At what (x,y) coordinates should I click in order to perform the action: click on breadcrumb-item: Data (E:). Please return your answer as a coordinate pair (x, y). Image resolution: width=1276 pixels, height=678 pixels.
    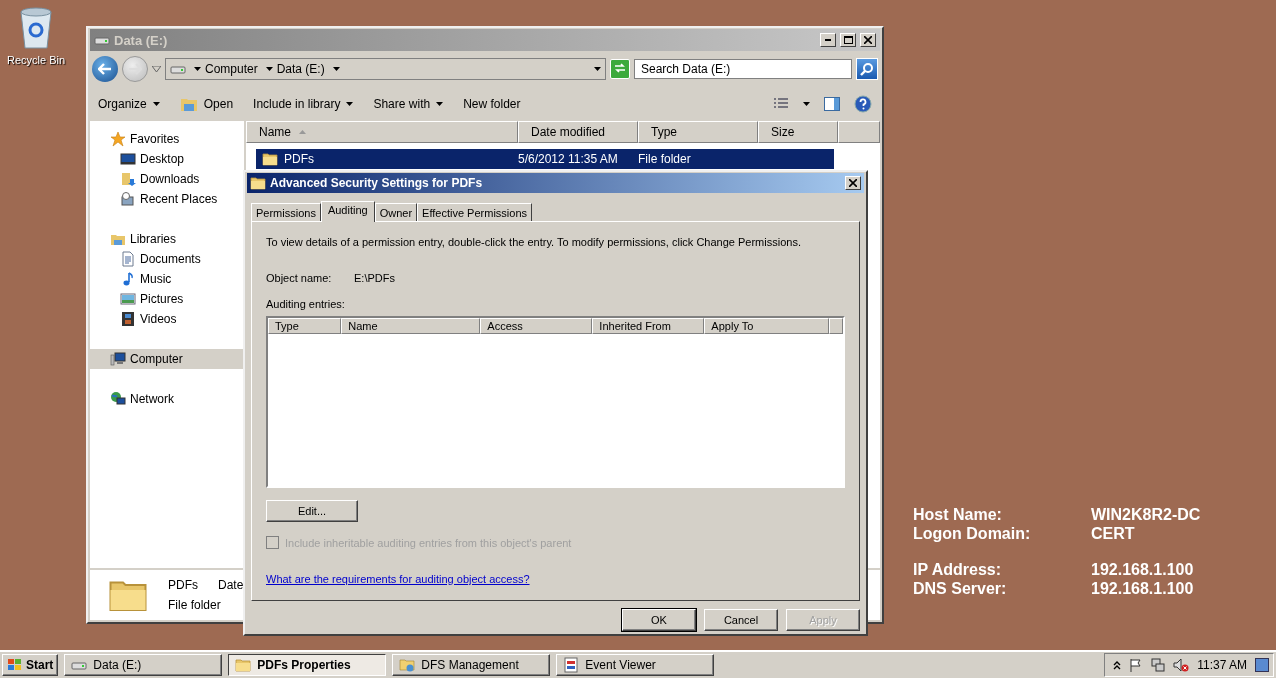
    Looking at the image, I should click on (300, 69).